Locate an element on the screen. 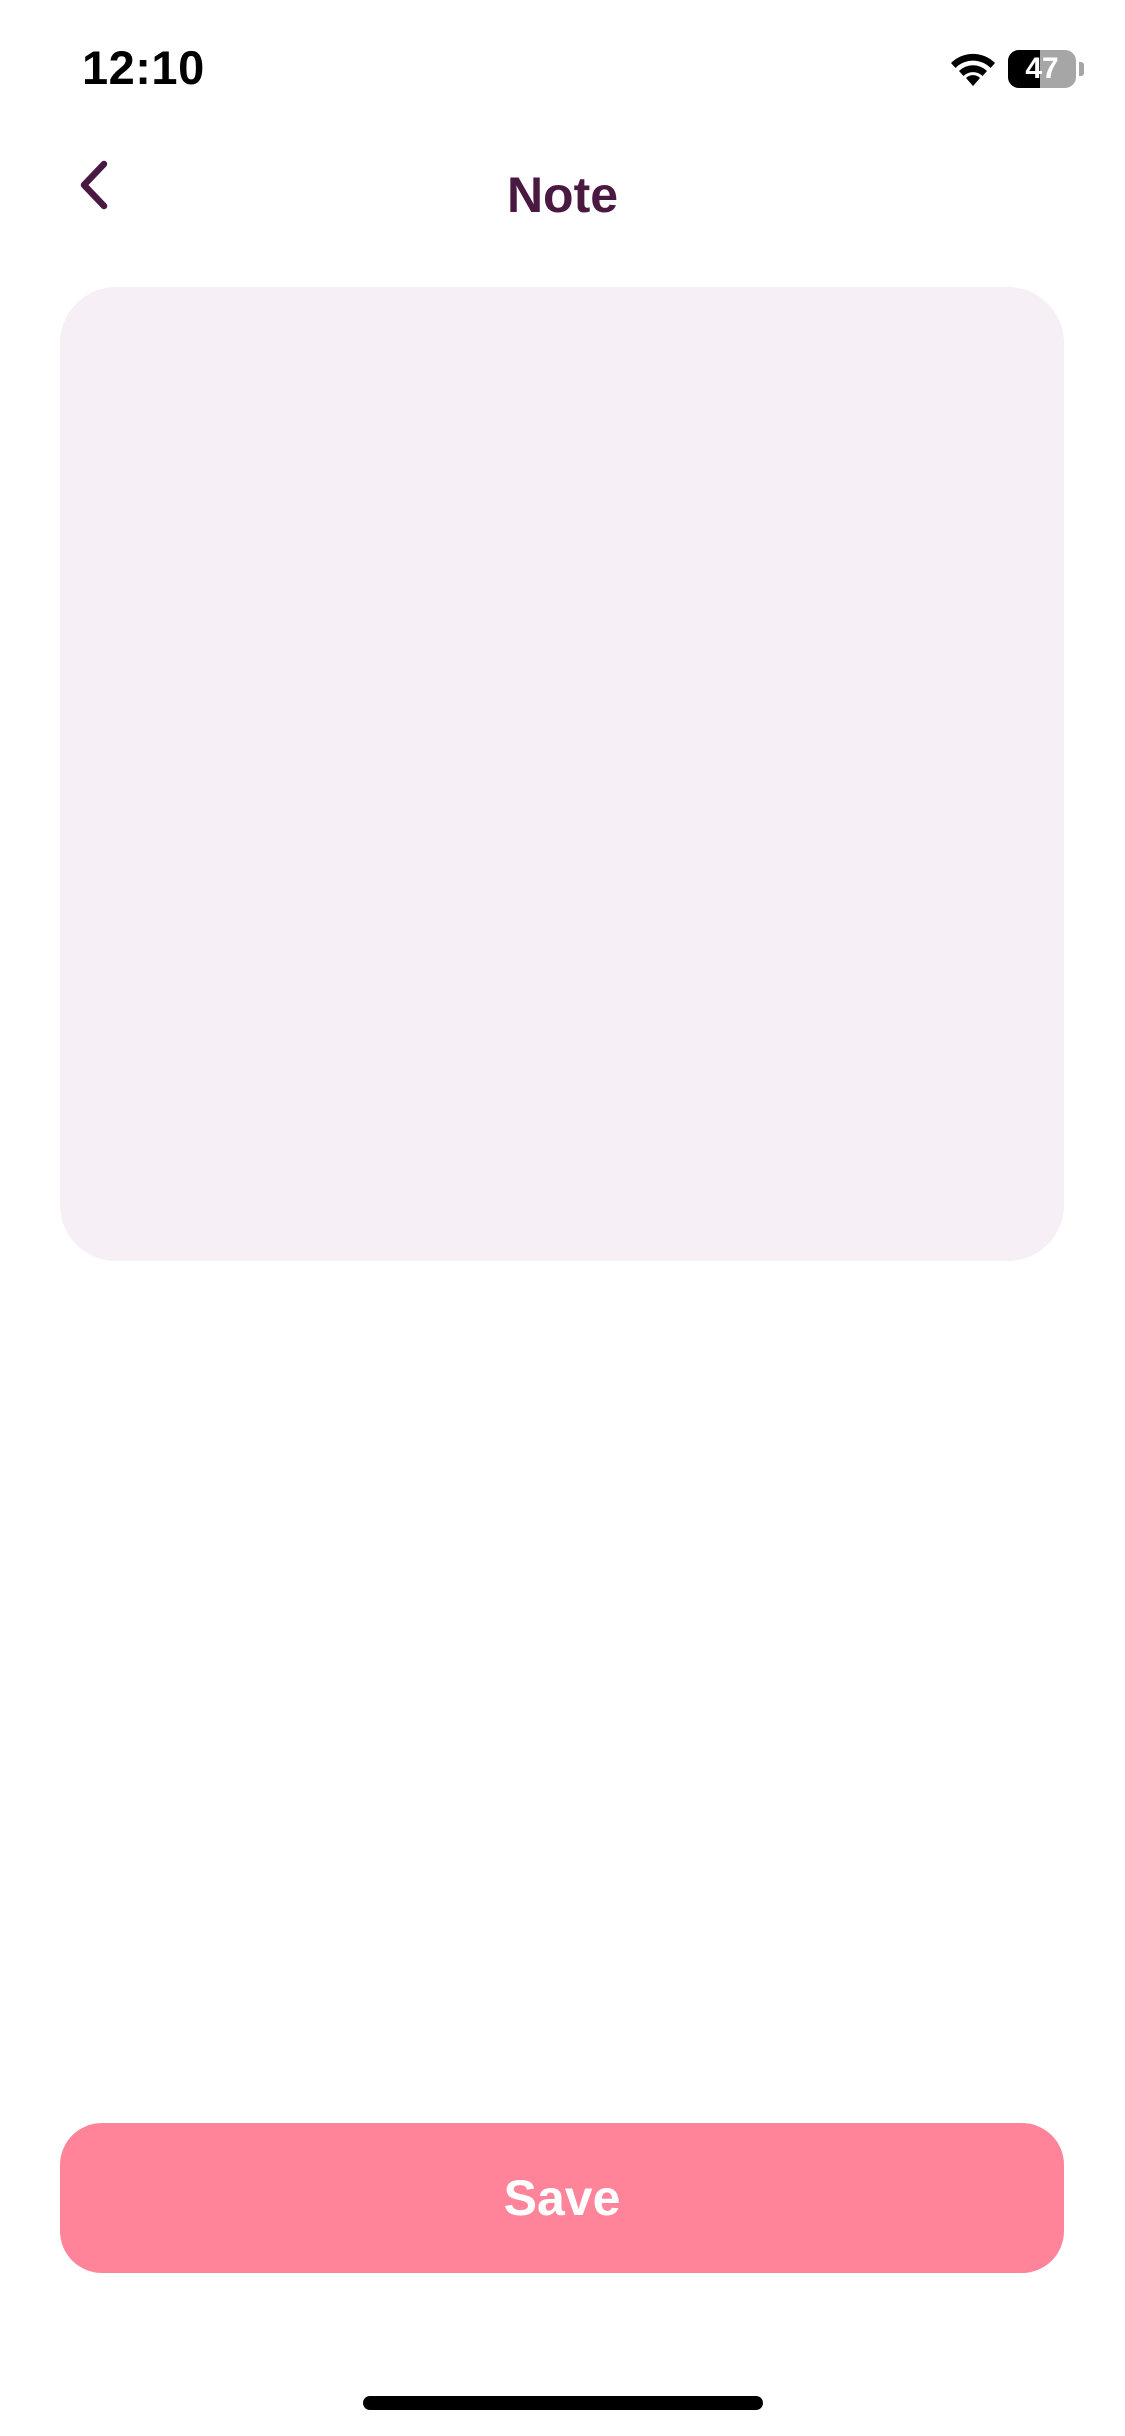  home-indicator is located at coordinates (563, 2403).